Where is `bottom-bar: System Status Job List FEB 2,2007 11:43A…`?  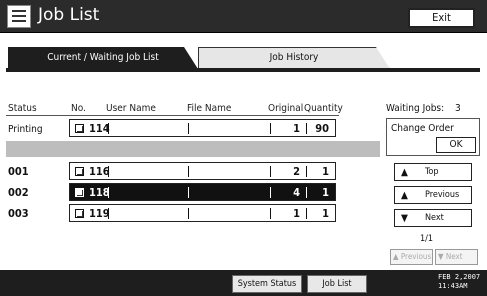 bottom-bar: System Status Job List FEB 2,2007 11:43A… is located at coordinates (243, 283).